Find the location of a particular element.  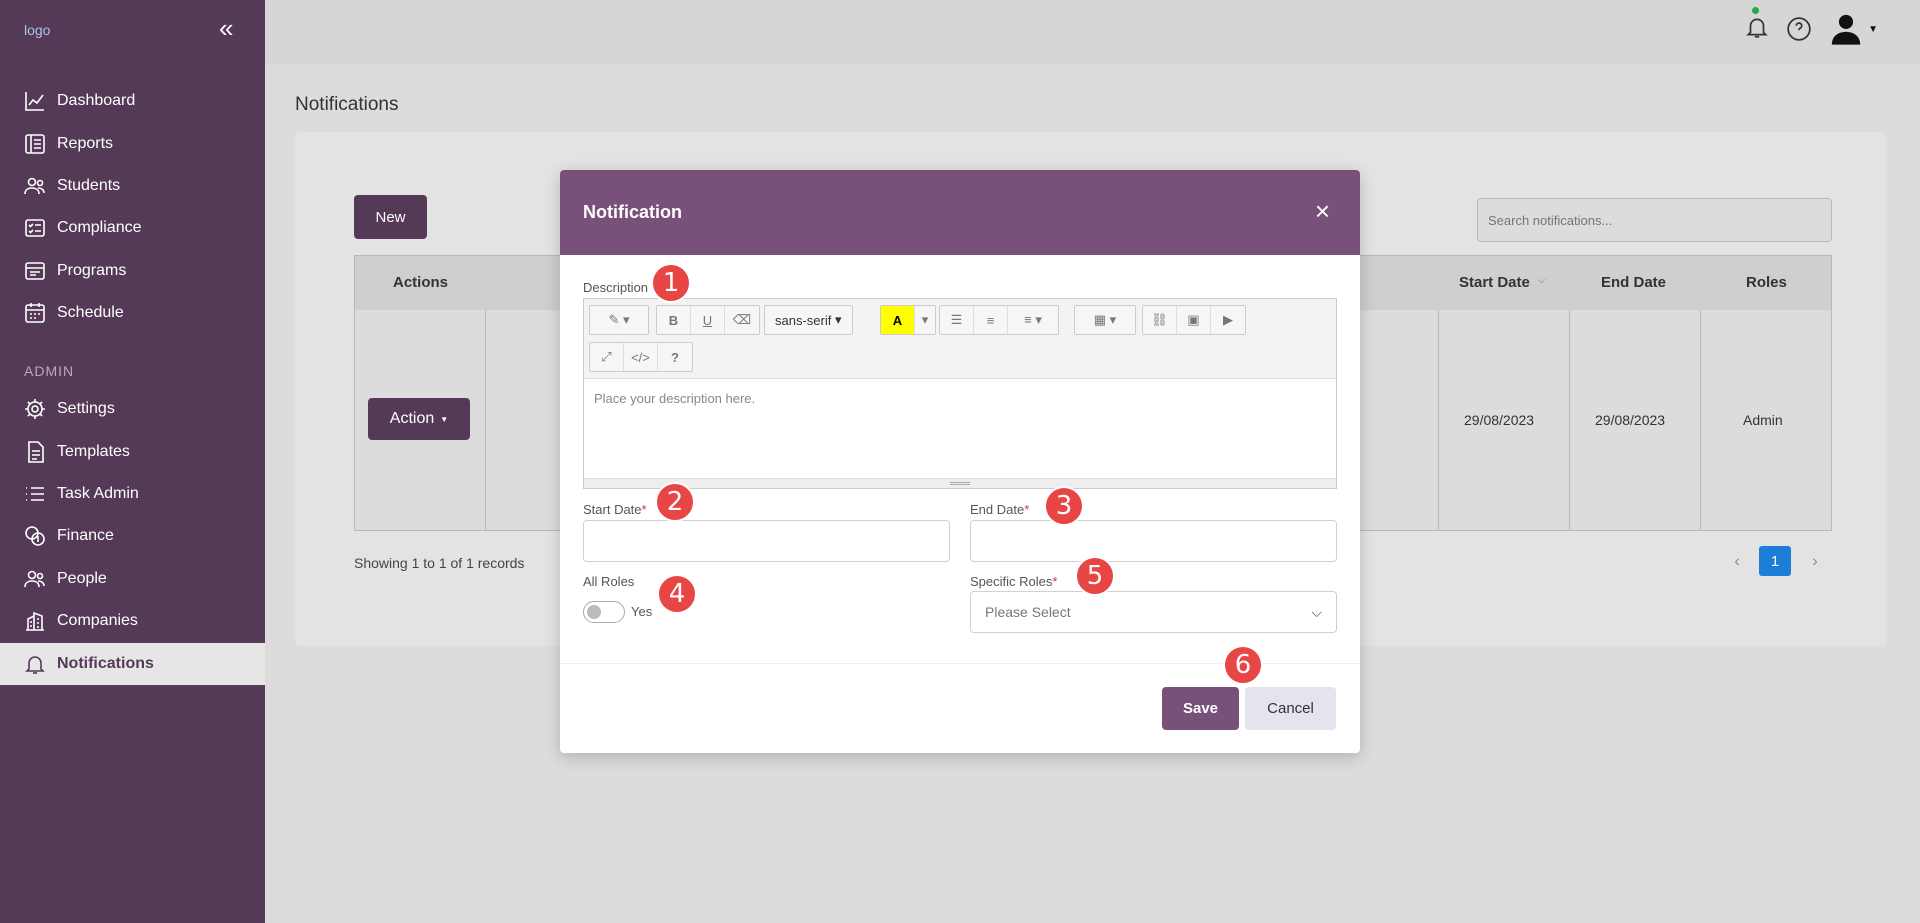

sidebar-item-label: Notifications is located at coordinates (105, 663).